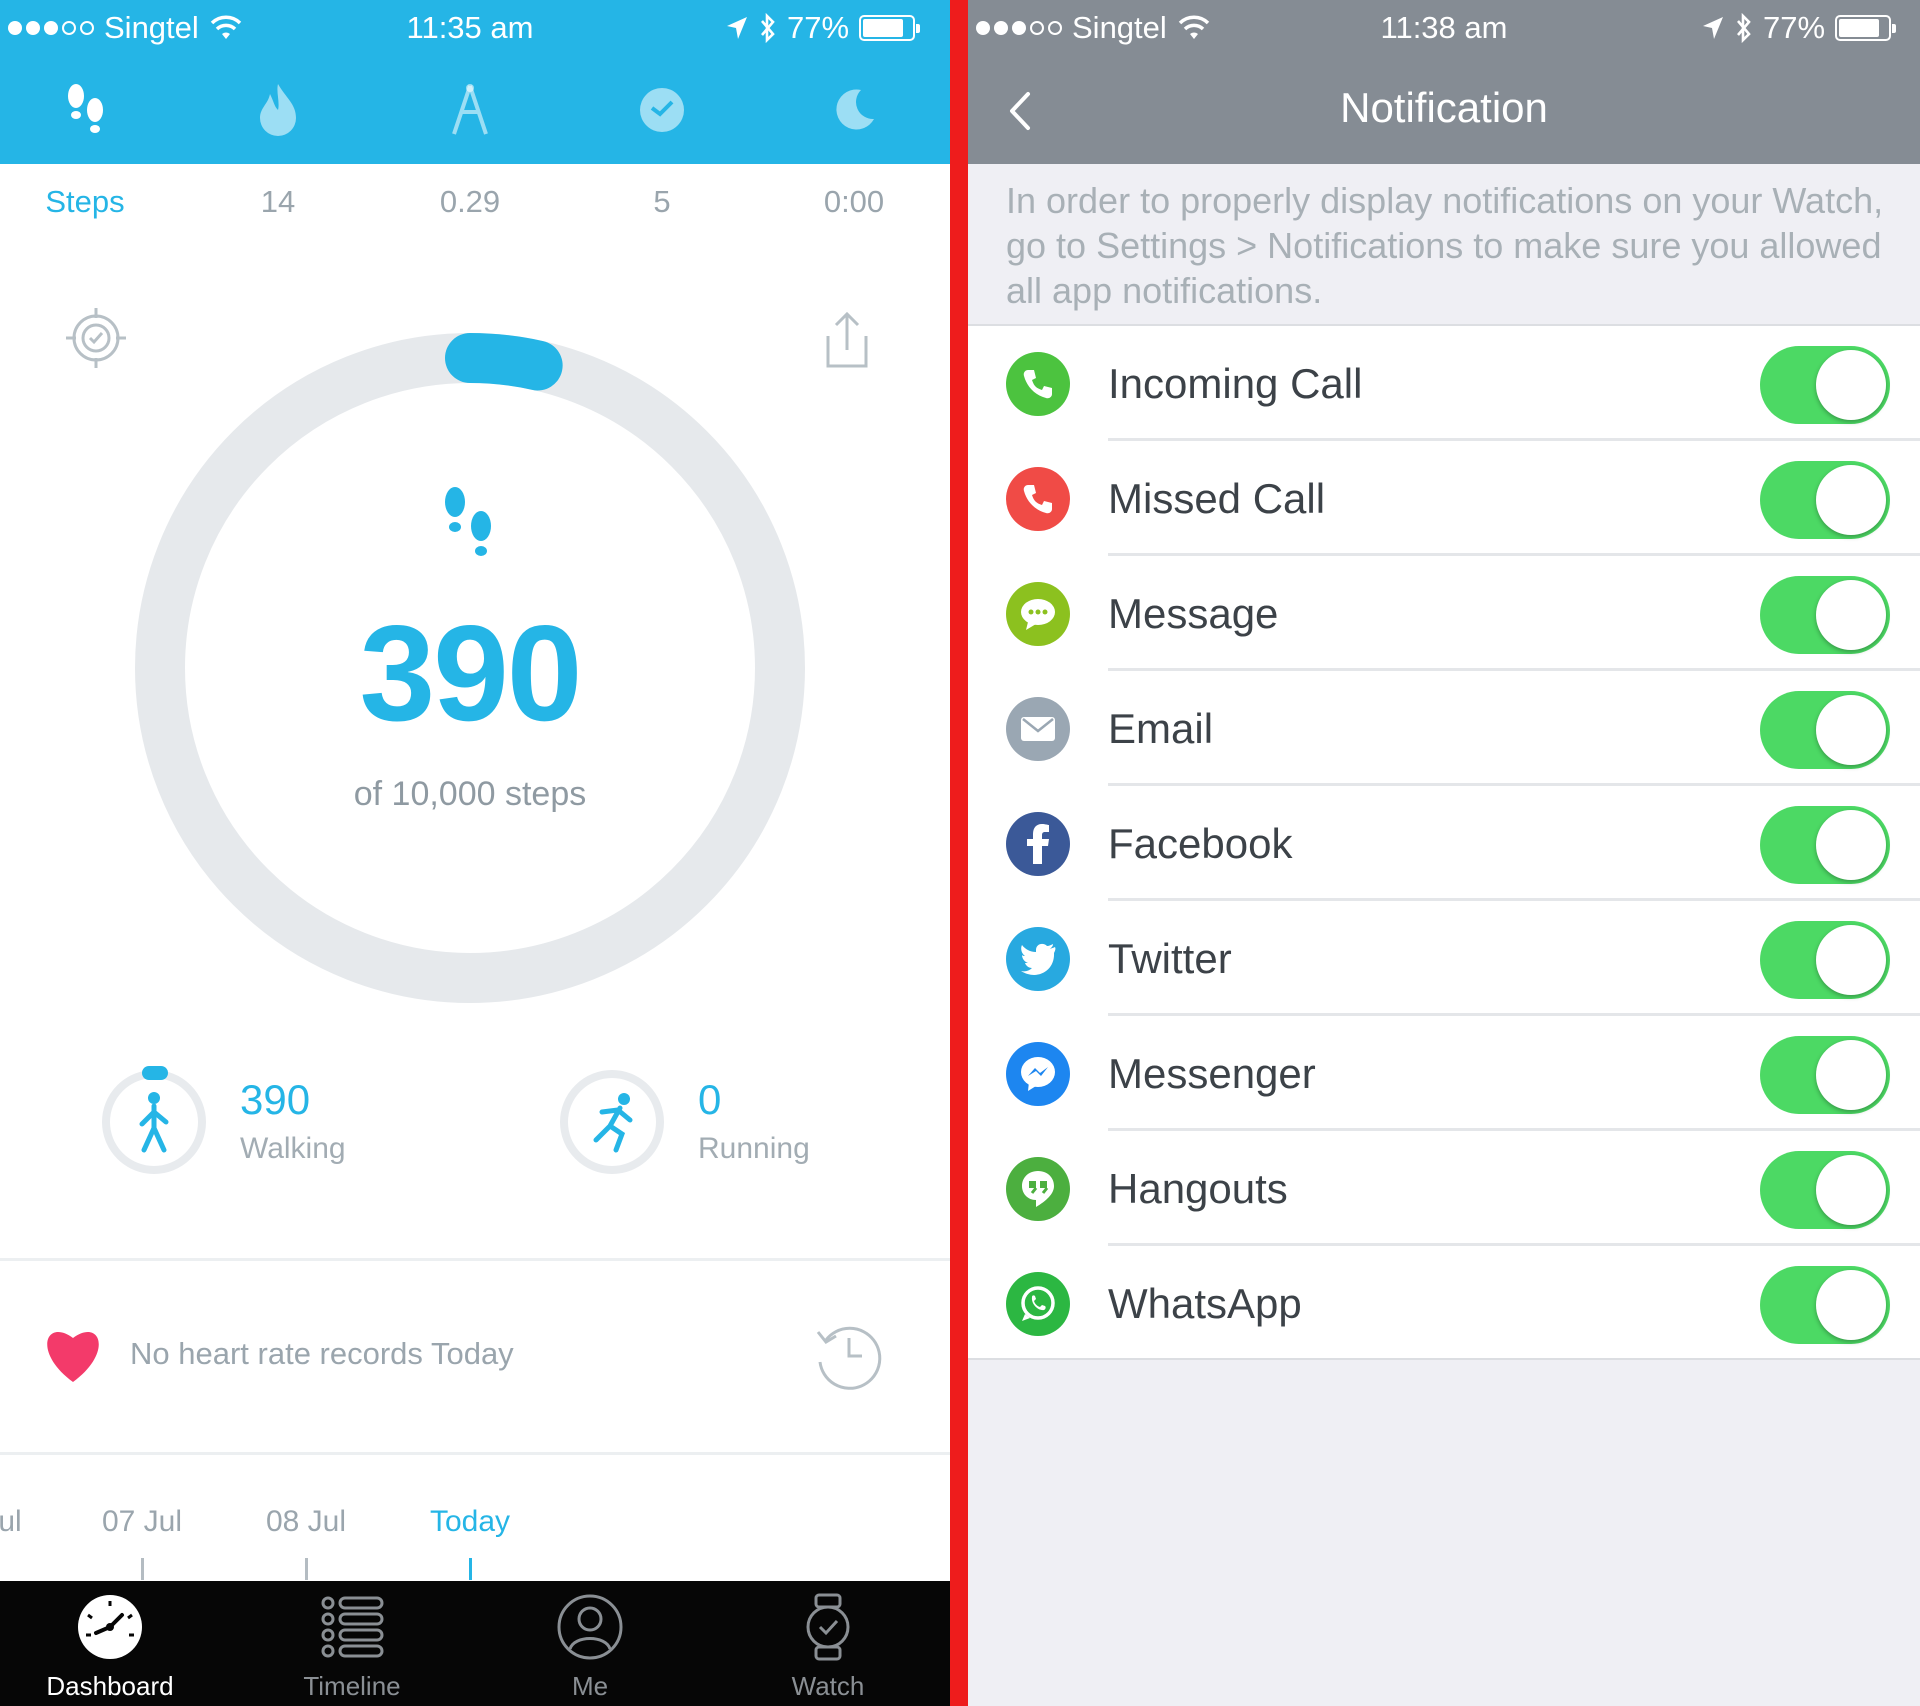 The width and height of the screenshot is (1920, 1706). What do you see at coordinates (613, 1123) in the screenshot?
I see `running-person-icon` at bounding box center [613, 1123].